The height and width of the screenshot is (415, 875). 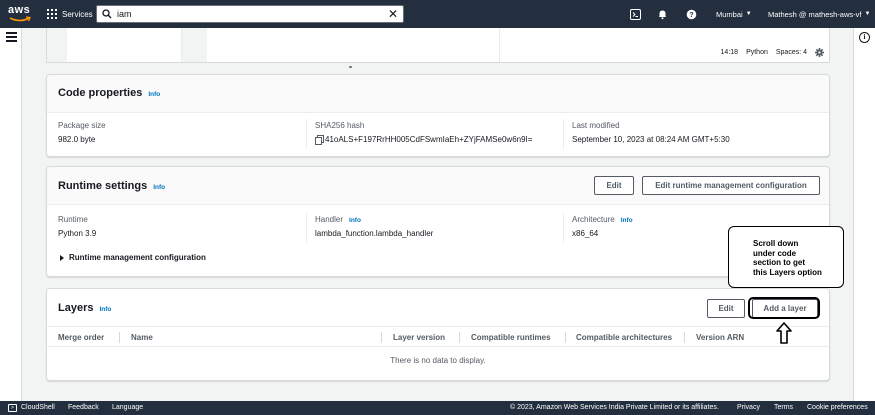 What do you see at coordinates (81, 337) in the screenshot?
I see `column-merge-order: Merge order` at bounding box center [81, 337].